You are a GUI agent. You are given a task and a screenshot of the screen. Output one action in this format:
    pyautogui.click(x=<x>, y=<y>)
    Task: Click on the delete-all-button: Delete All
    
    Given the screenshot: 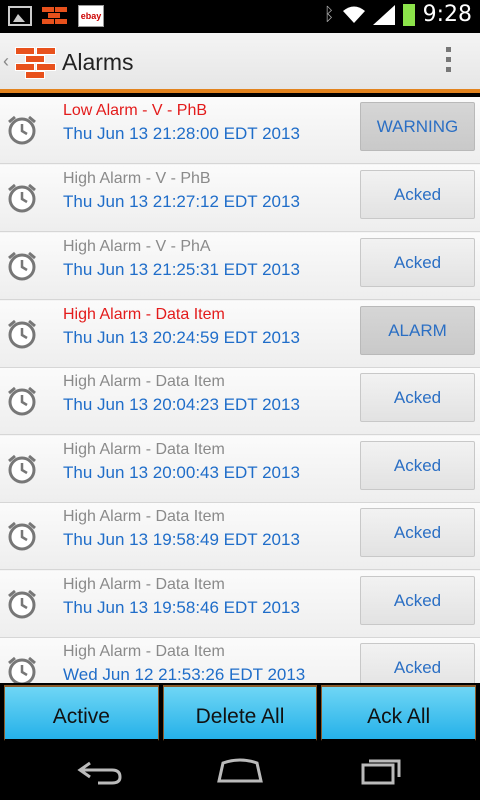 What is the action you would take?
    pyautogui.click(x=240, y=713)
    